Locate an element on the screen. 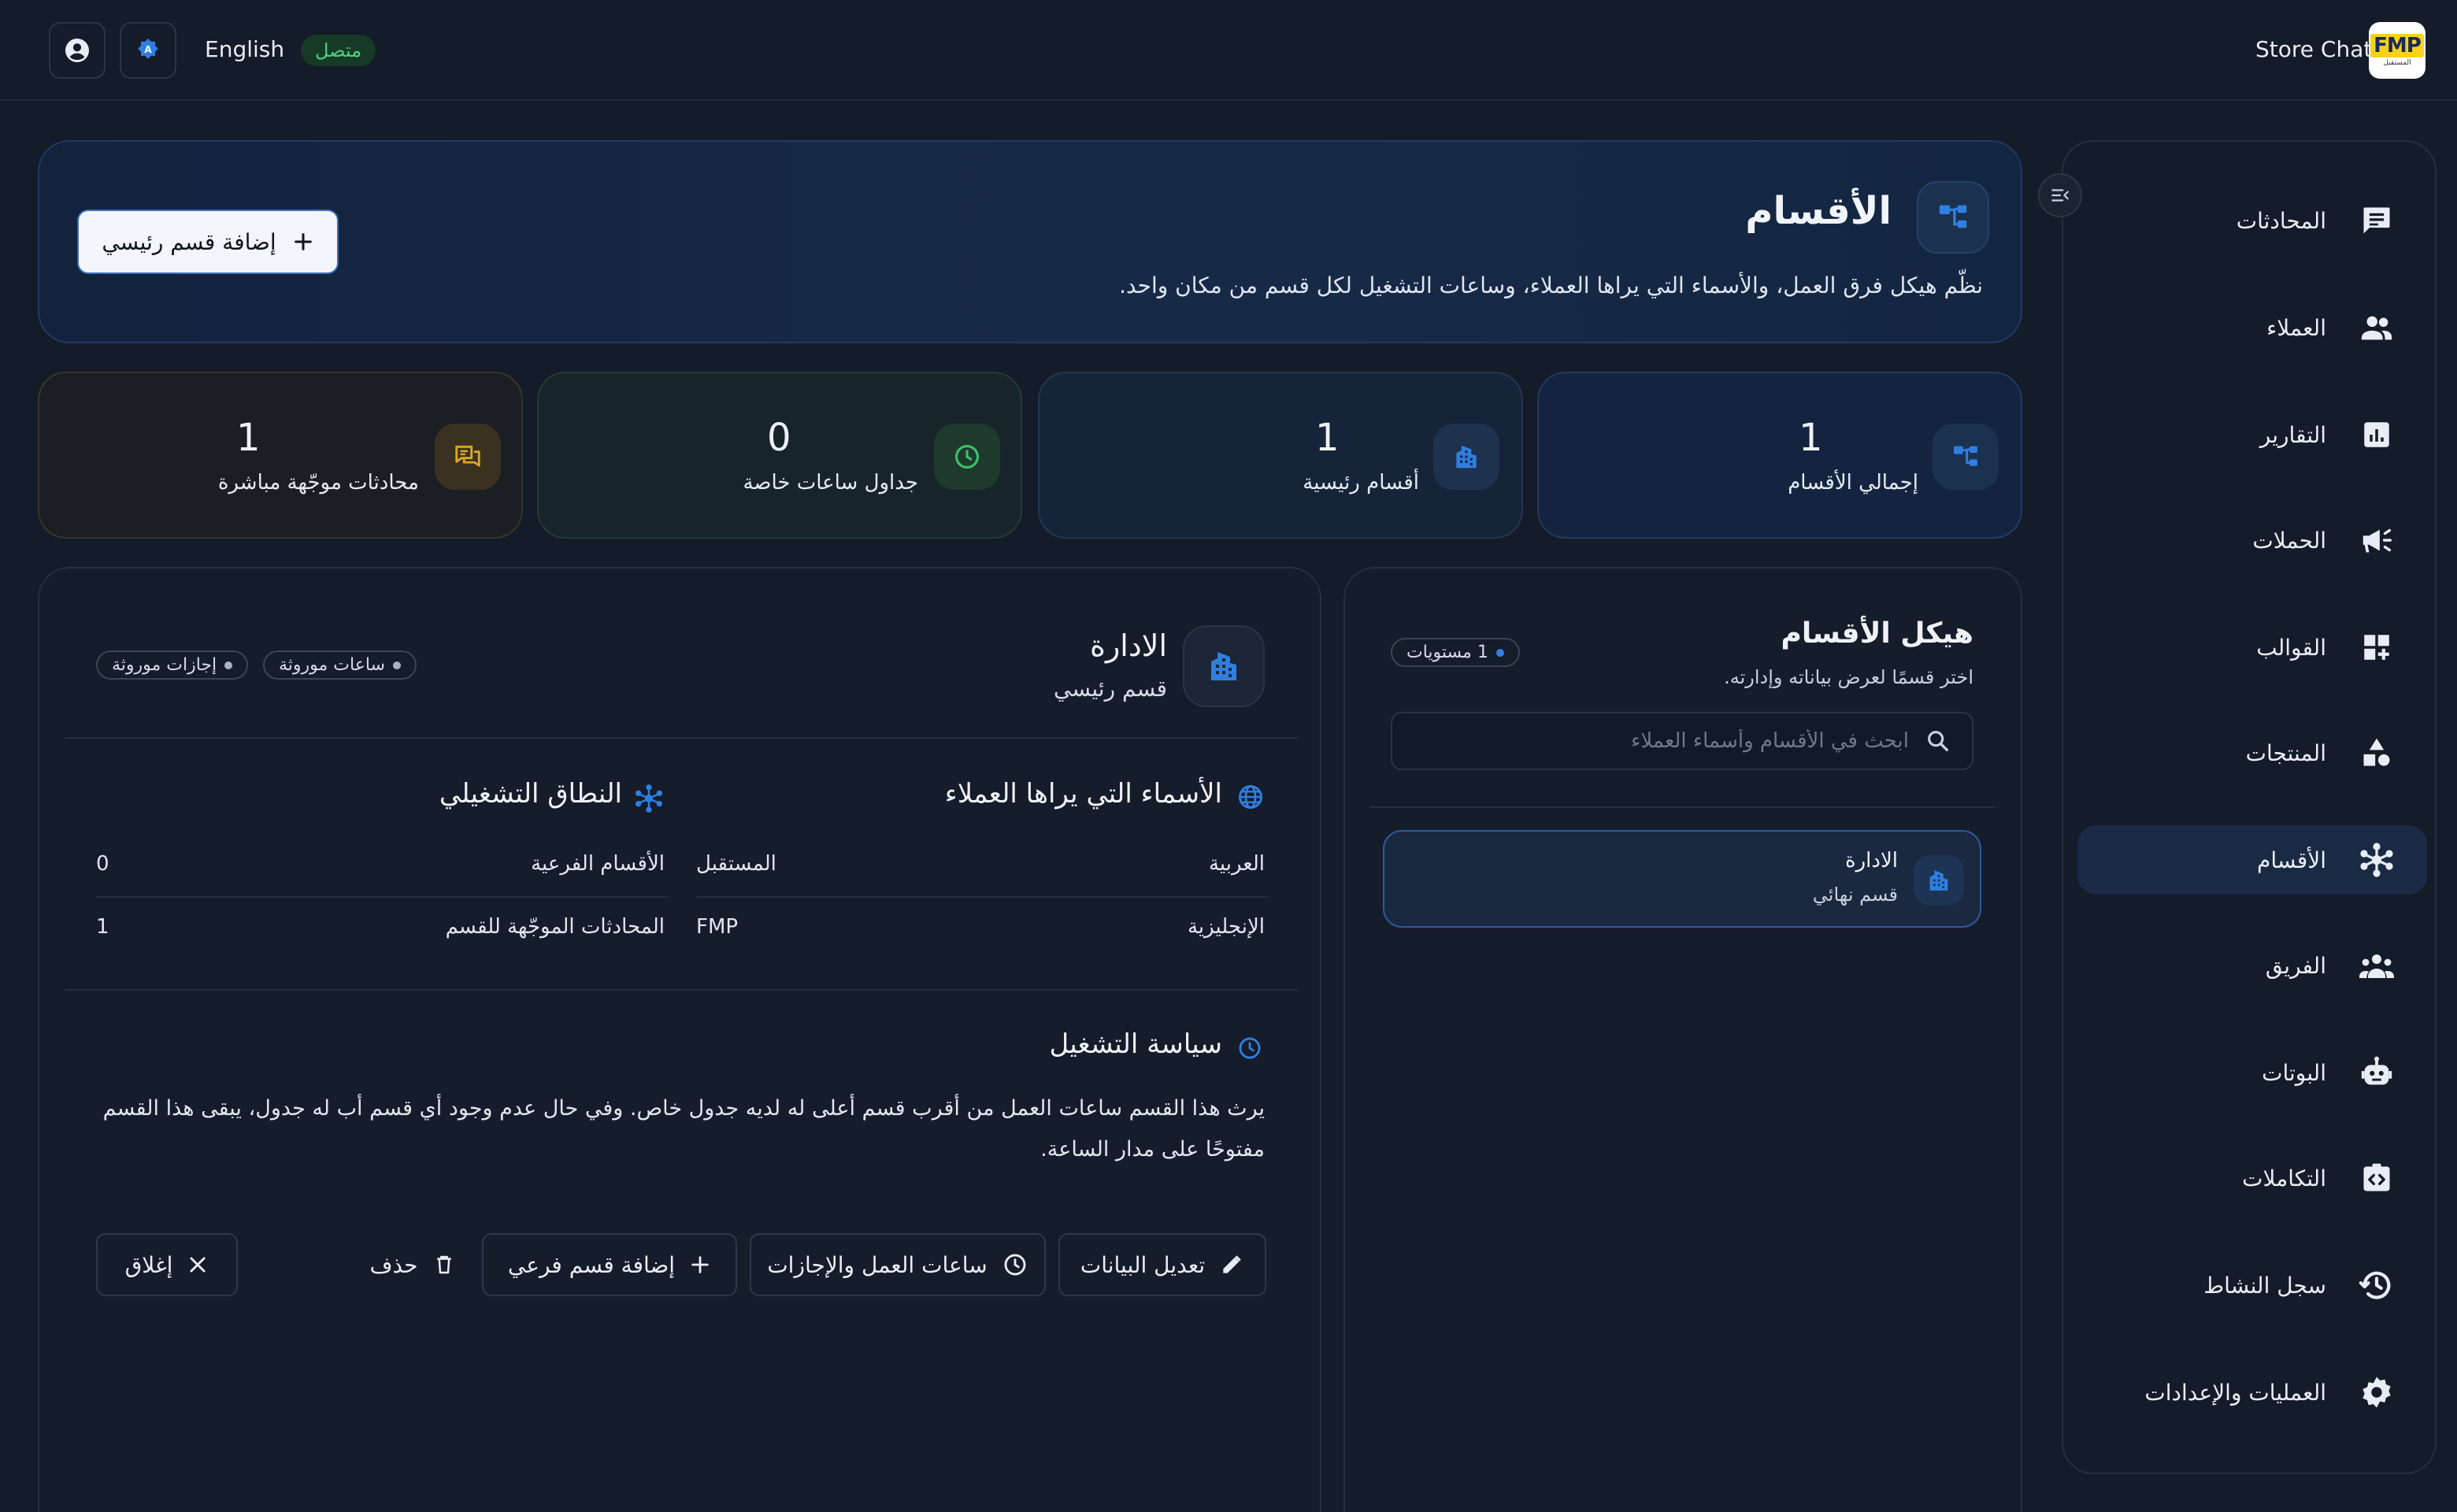  badge-dot is located at coordinates (1499, 652).